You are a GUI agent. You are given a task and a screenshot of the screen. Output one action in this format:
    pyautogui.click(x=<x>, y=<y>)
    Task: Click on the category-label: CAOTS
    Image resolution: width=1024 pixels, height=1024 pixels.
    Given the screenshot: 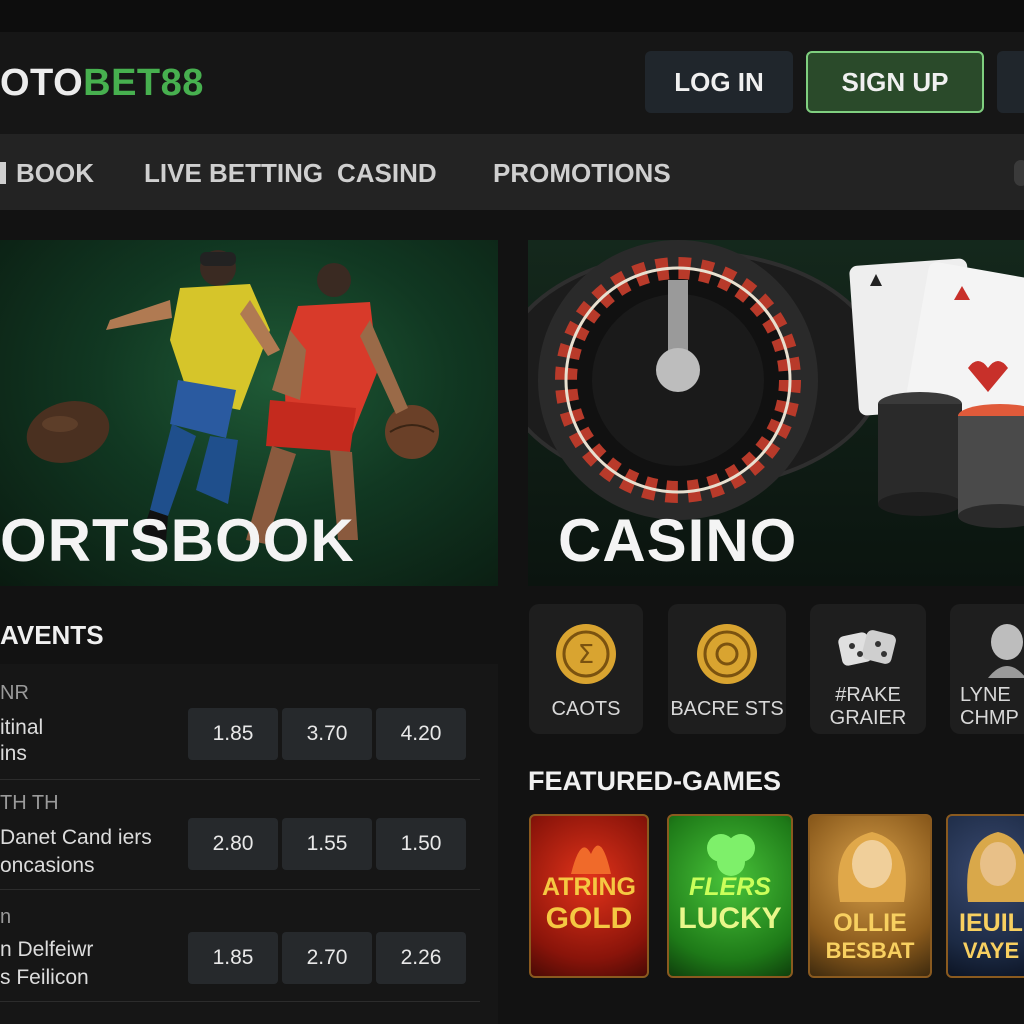 What is the action you would take?
    pyautogui.click(x=586, y=709)
    